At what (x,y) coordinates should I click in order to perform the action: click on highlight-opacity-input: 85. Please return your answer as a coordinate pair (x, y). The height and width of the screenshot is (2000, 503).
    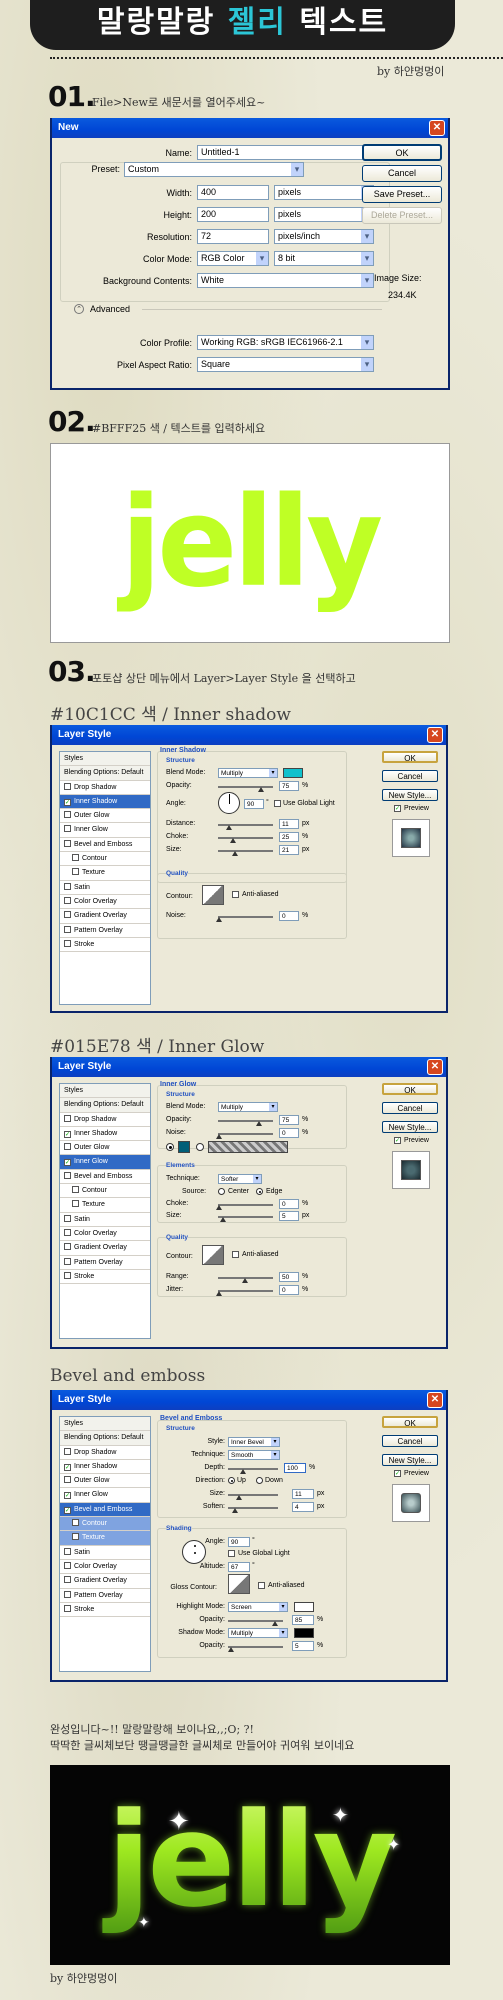
    Looking at the image, I should click on (303, 1620).